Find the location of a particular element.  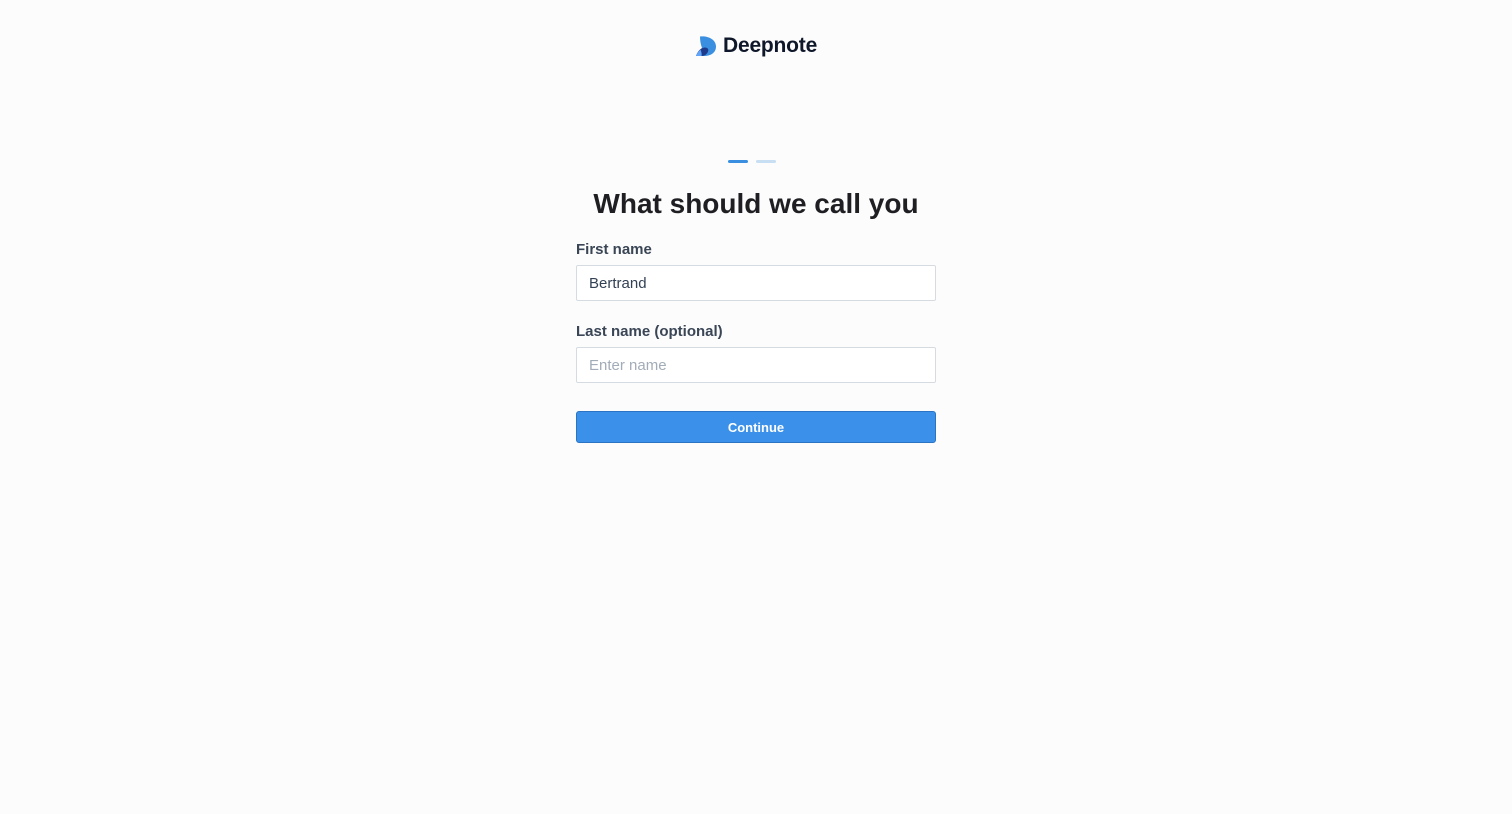

first-name-input is located at coordinates (756, 283).